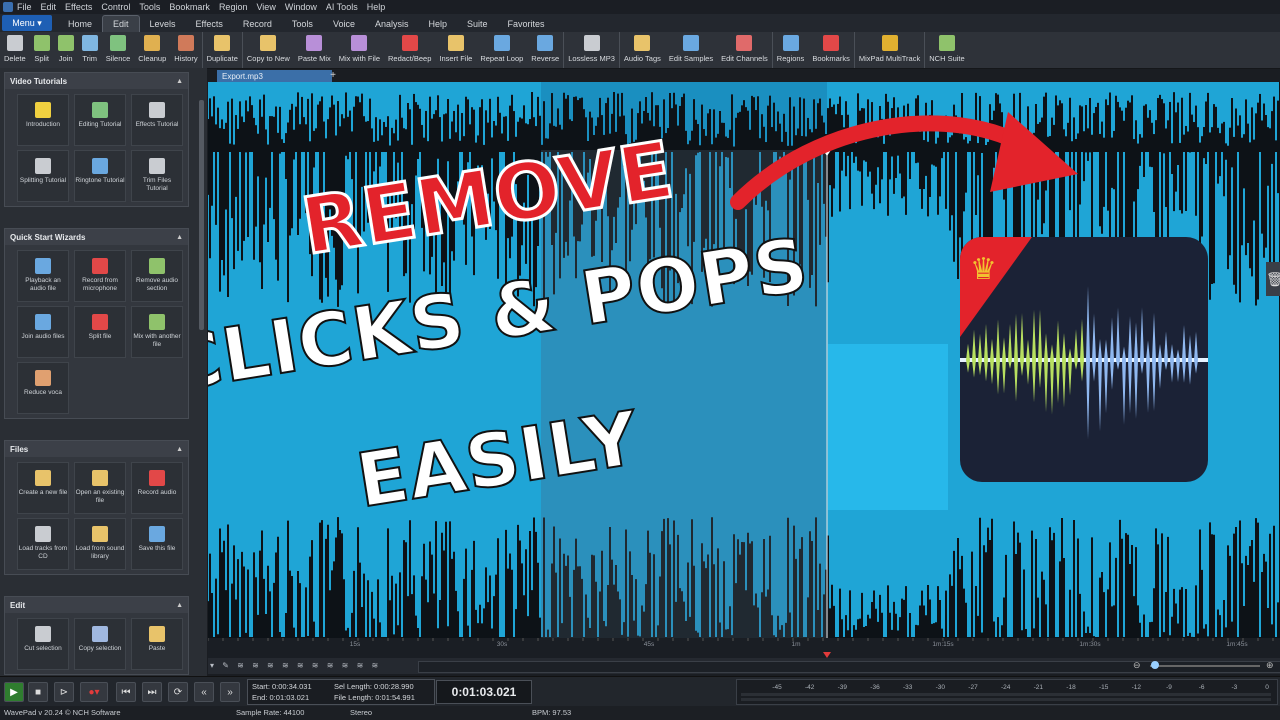  What do you see at coordinates (745, 50) in the screenshot?
I see `edit-channels-button: Edit Channels` at bounding box center [745, 50].